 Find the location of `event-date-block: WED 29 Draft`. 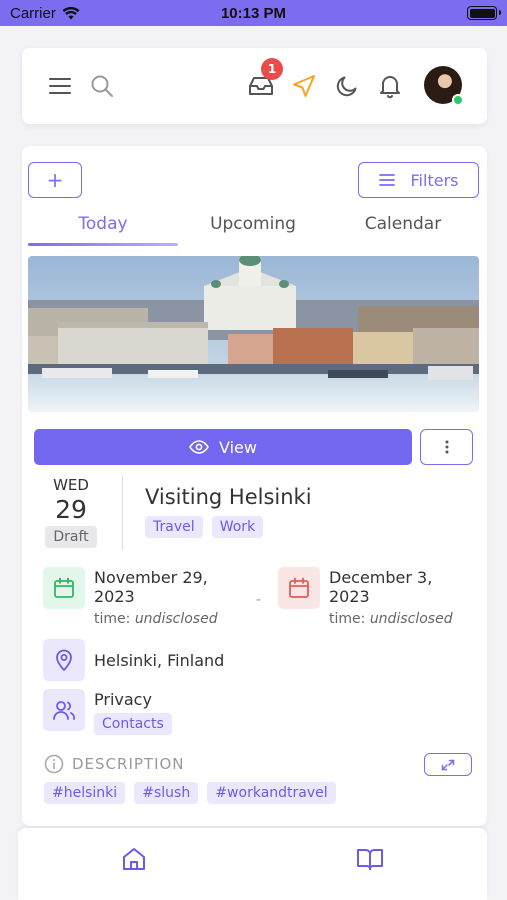

event-date-block: WED 29 Draft is located at coordinates (71, 512).